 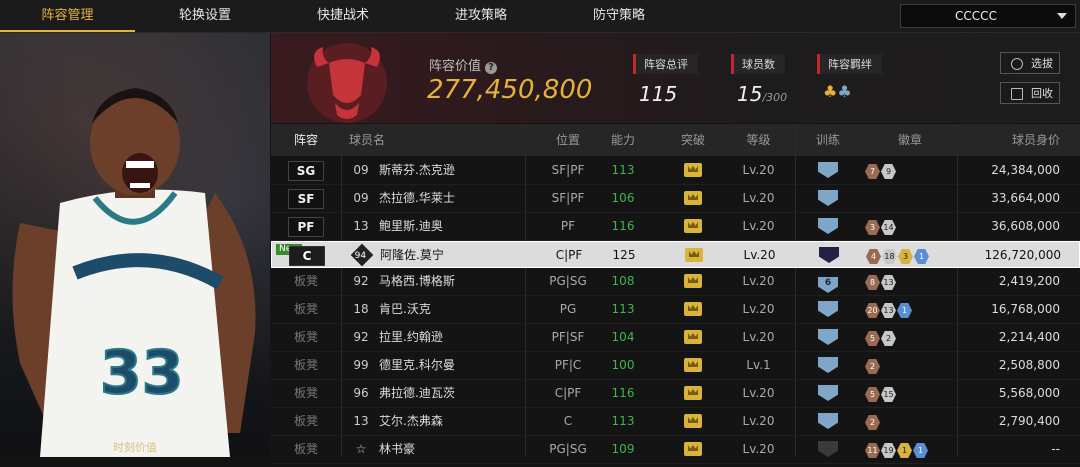 I want to click on tab-quick-tactics: 快捷战术, so click(x=343, y=16).